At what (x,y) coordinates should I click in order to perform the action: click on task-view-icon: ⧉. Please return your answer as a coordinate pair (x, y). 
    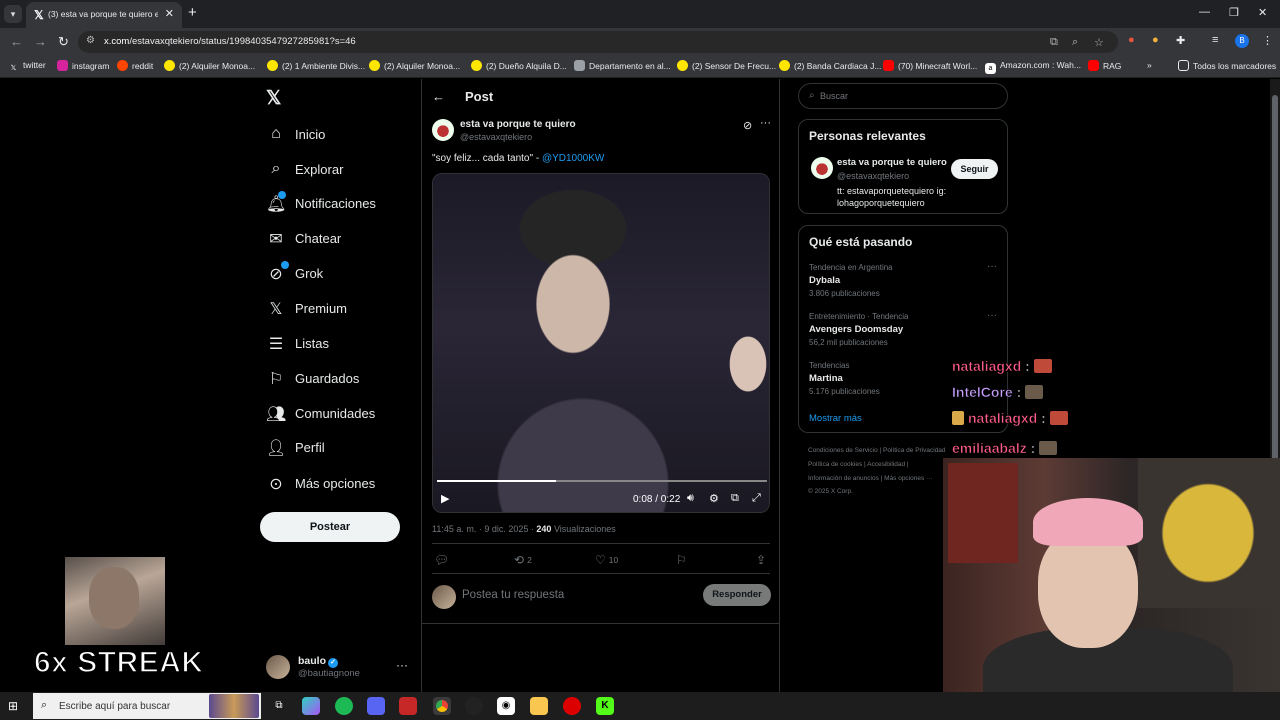
    Looking at the image, I should click on (279, 706).